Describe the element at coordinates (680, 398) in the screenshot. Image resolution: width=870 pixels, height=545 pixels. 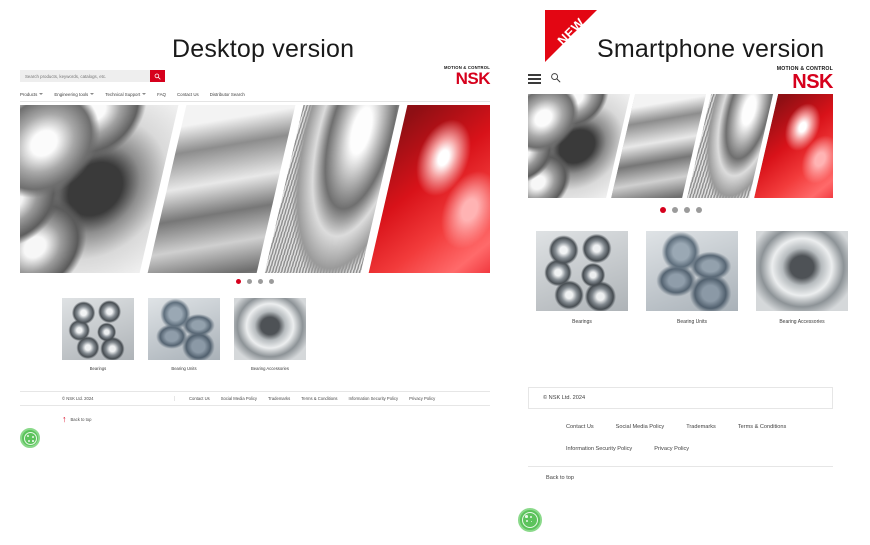
I see `copyright-box: © NSK Ltd. 2024` at that location.